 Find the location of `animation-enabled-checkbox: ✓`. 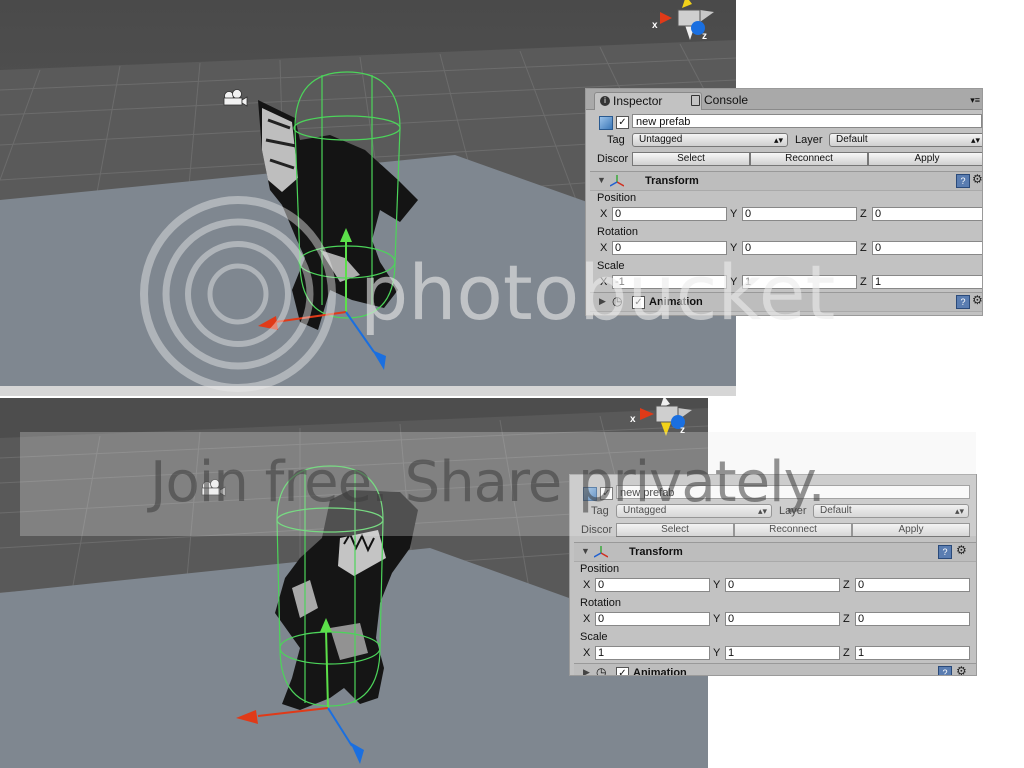

animation-enabled-checkbox: ✓ is located at coordinates (622, 671).